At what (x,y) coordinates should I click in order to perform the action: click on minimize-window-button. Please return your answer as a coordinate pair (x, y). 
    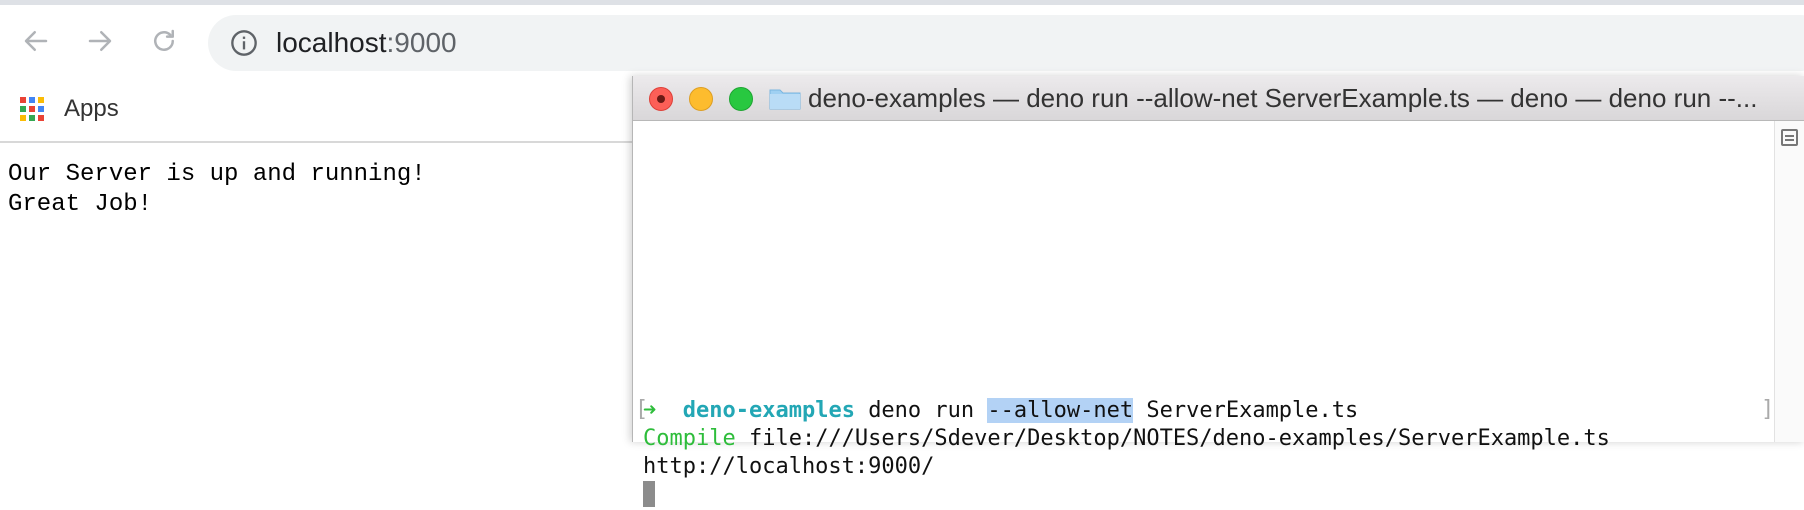
    Looking at the image, I should click on (701, 99).